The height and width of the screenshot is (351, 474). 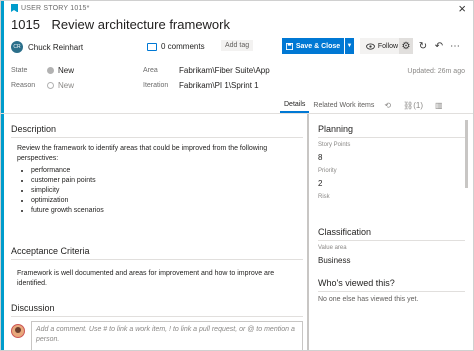 I want to click on gear-icon: ⚙, so click(x=406, y=46).